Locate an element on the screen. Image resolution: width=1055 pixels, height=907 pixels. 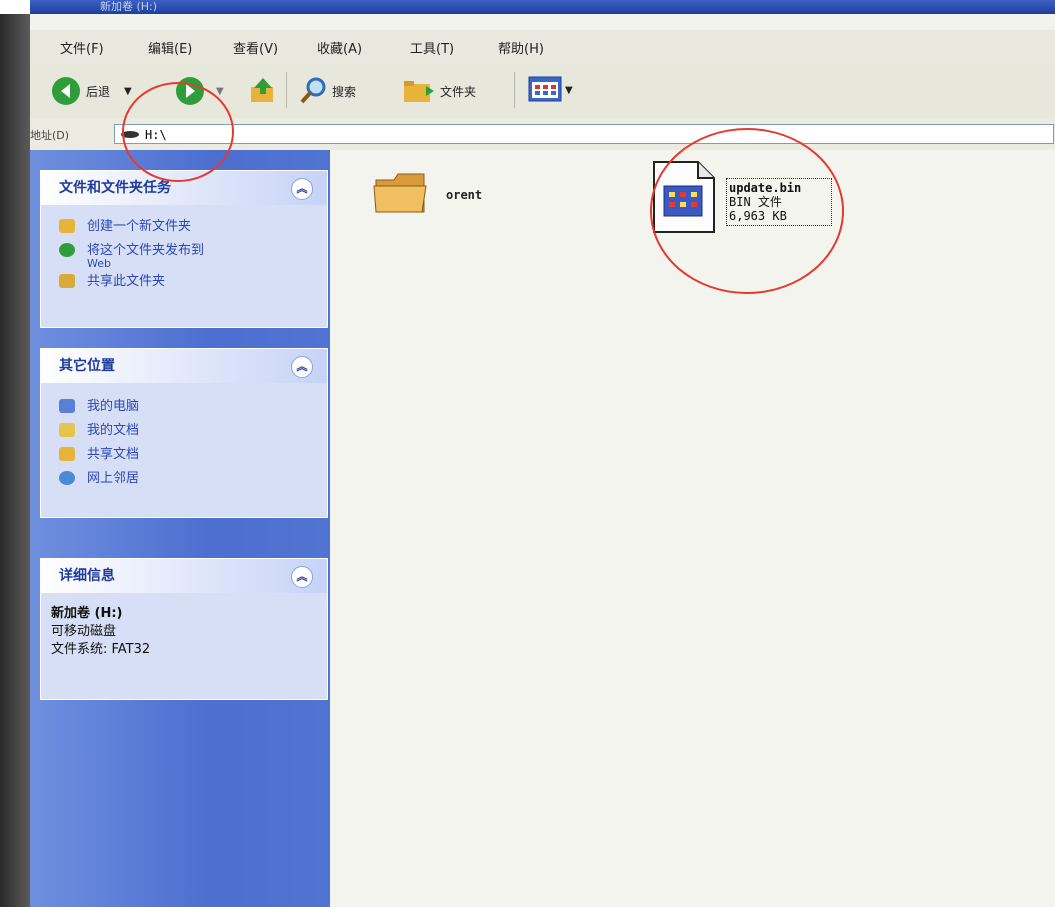
menu-tools: 工具(T) is located at coordinates (432, 47).